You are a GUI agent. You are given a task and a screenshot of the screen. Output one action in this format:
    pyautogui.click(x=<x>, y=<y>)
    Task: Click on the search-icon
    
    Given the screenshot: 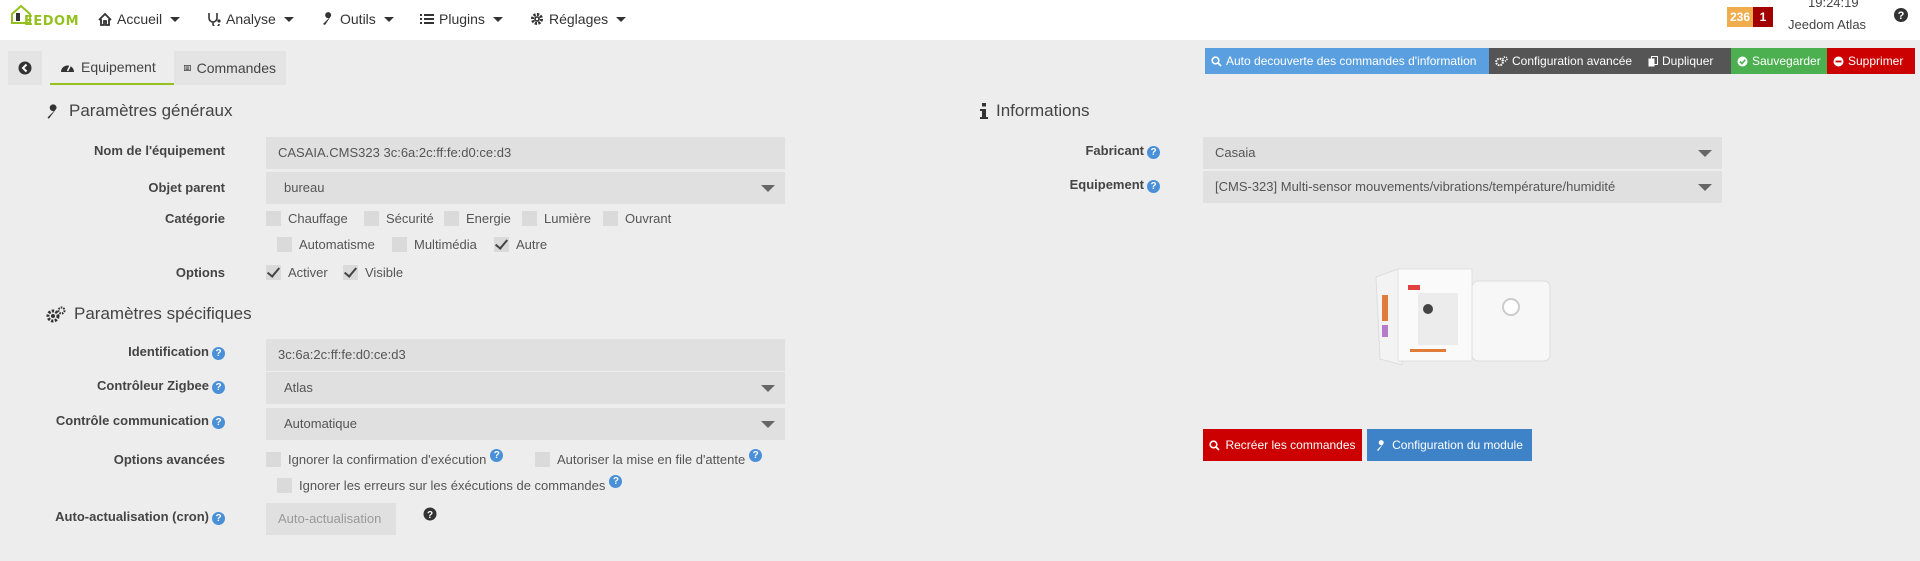 What is the action you would take?
    pyautogui.click(x=1215, y=445)
    